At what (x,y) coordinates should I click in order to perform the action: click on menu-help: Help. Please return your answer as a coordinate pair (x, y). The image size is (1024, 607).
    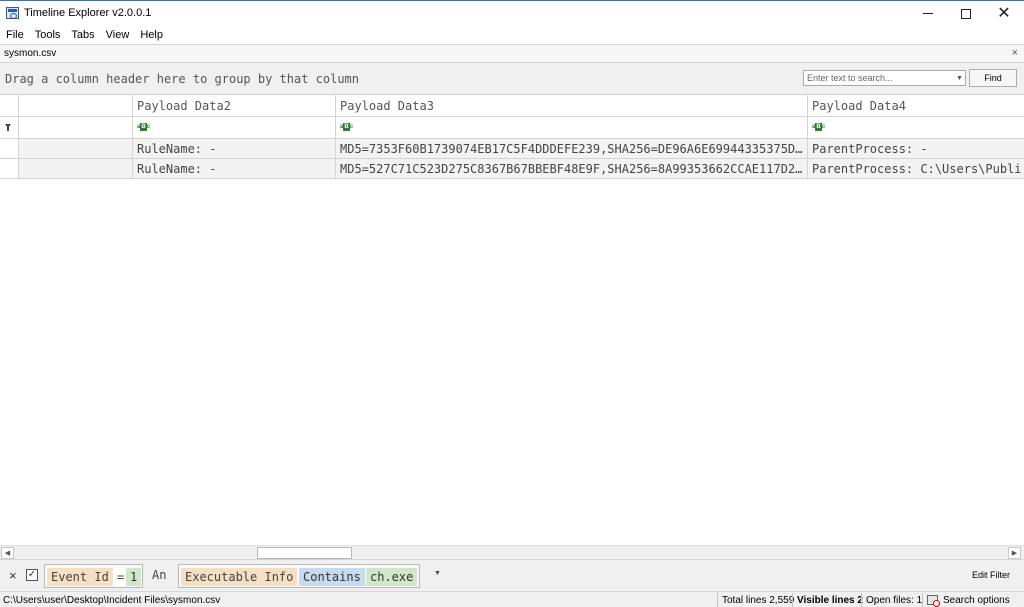
    Looking at the image, I should click on (151, 35).